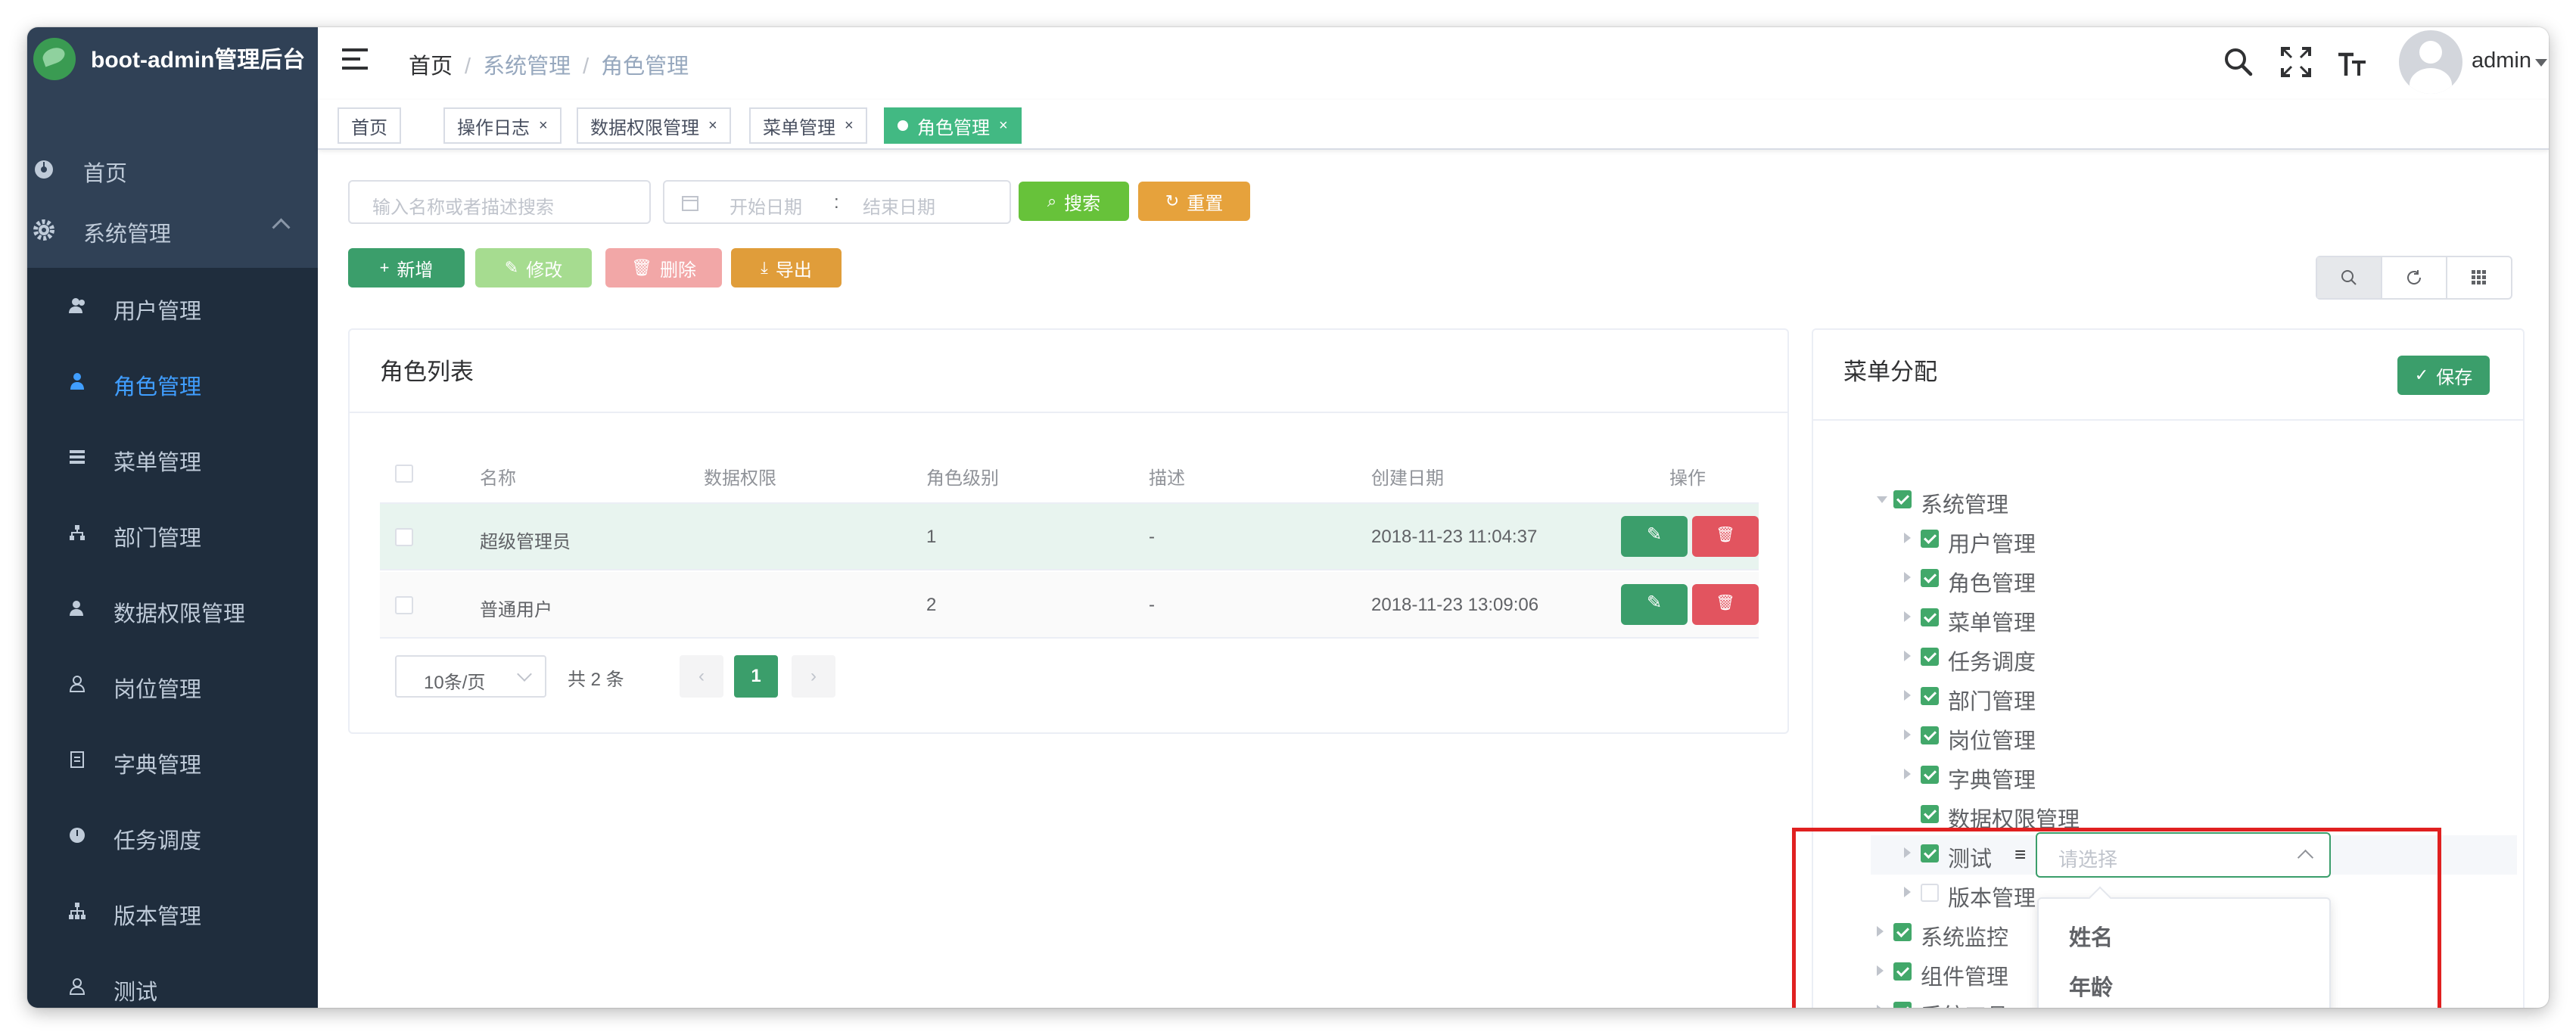 Image resolution: width=2576 pixels, height=1035 pixels. What do you see at coordinates (2219, 617) in the screenshot?
I see `tree-node: 菜单管理` at bounding box center [2219, 617].